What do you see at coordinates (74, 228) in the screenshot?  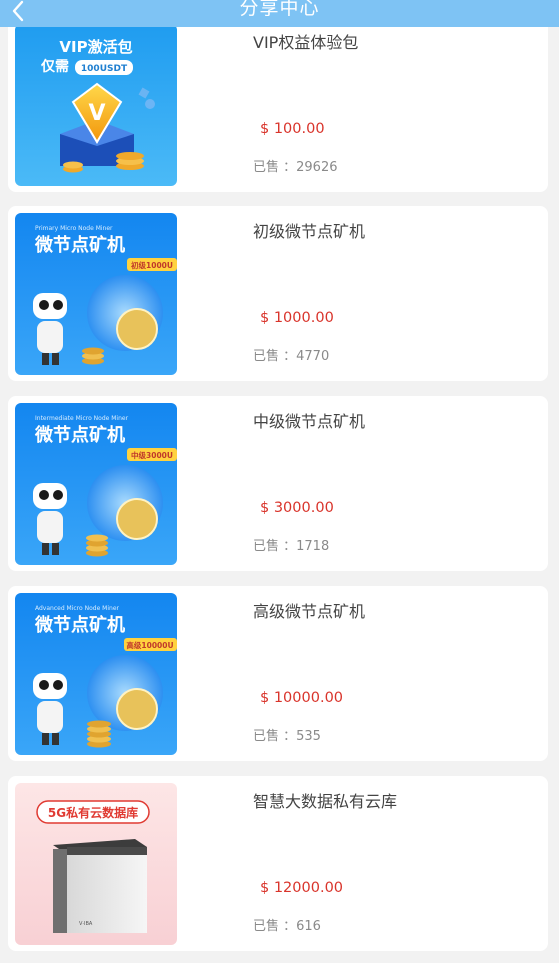 I see `thumb-subtitle: Primary Micro Node Miner` at bounding box center [74, 228].